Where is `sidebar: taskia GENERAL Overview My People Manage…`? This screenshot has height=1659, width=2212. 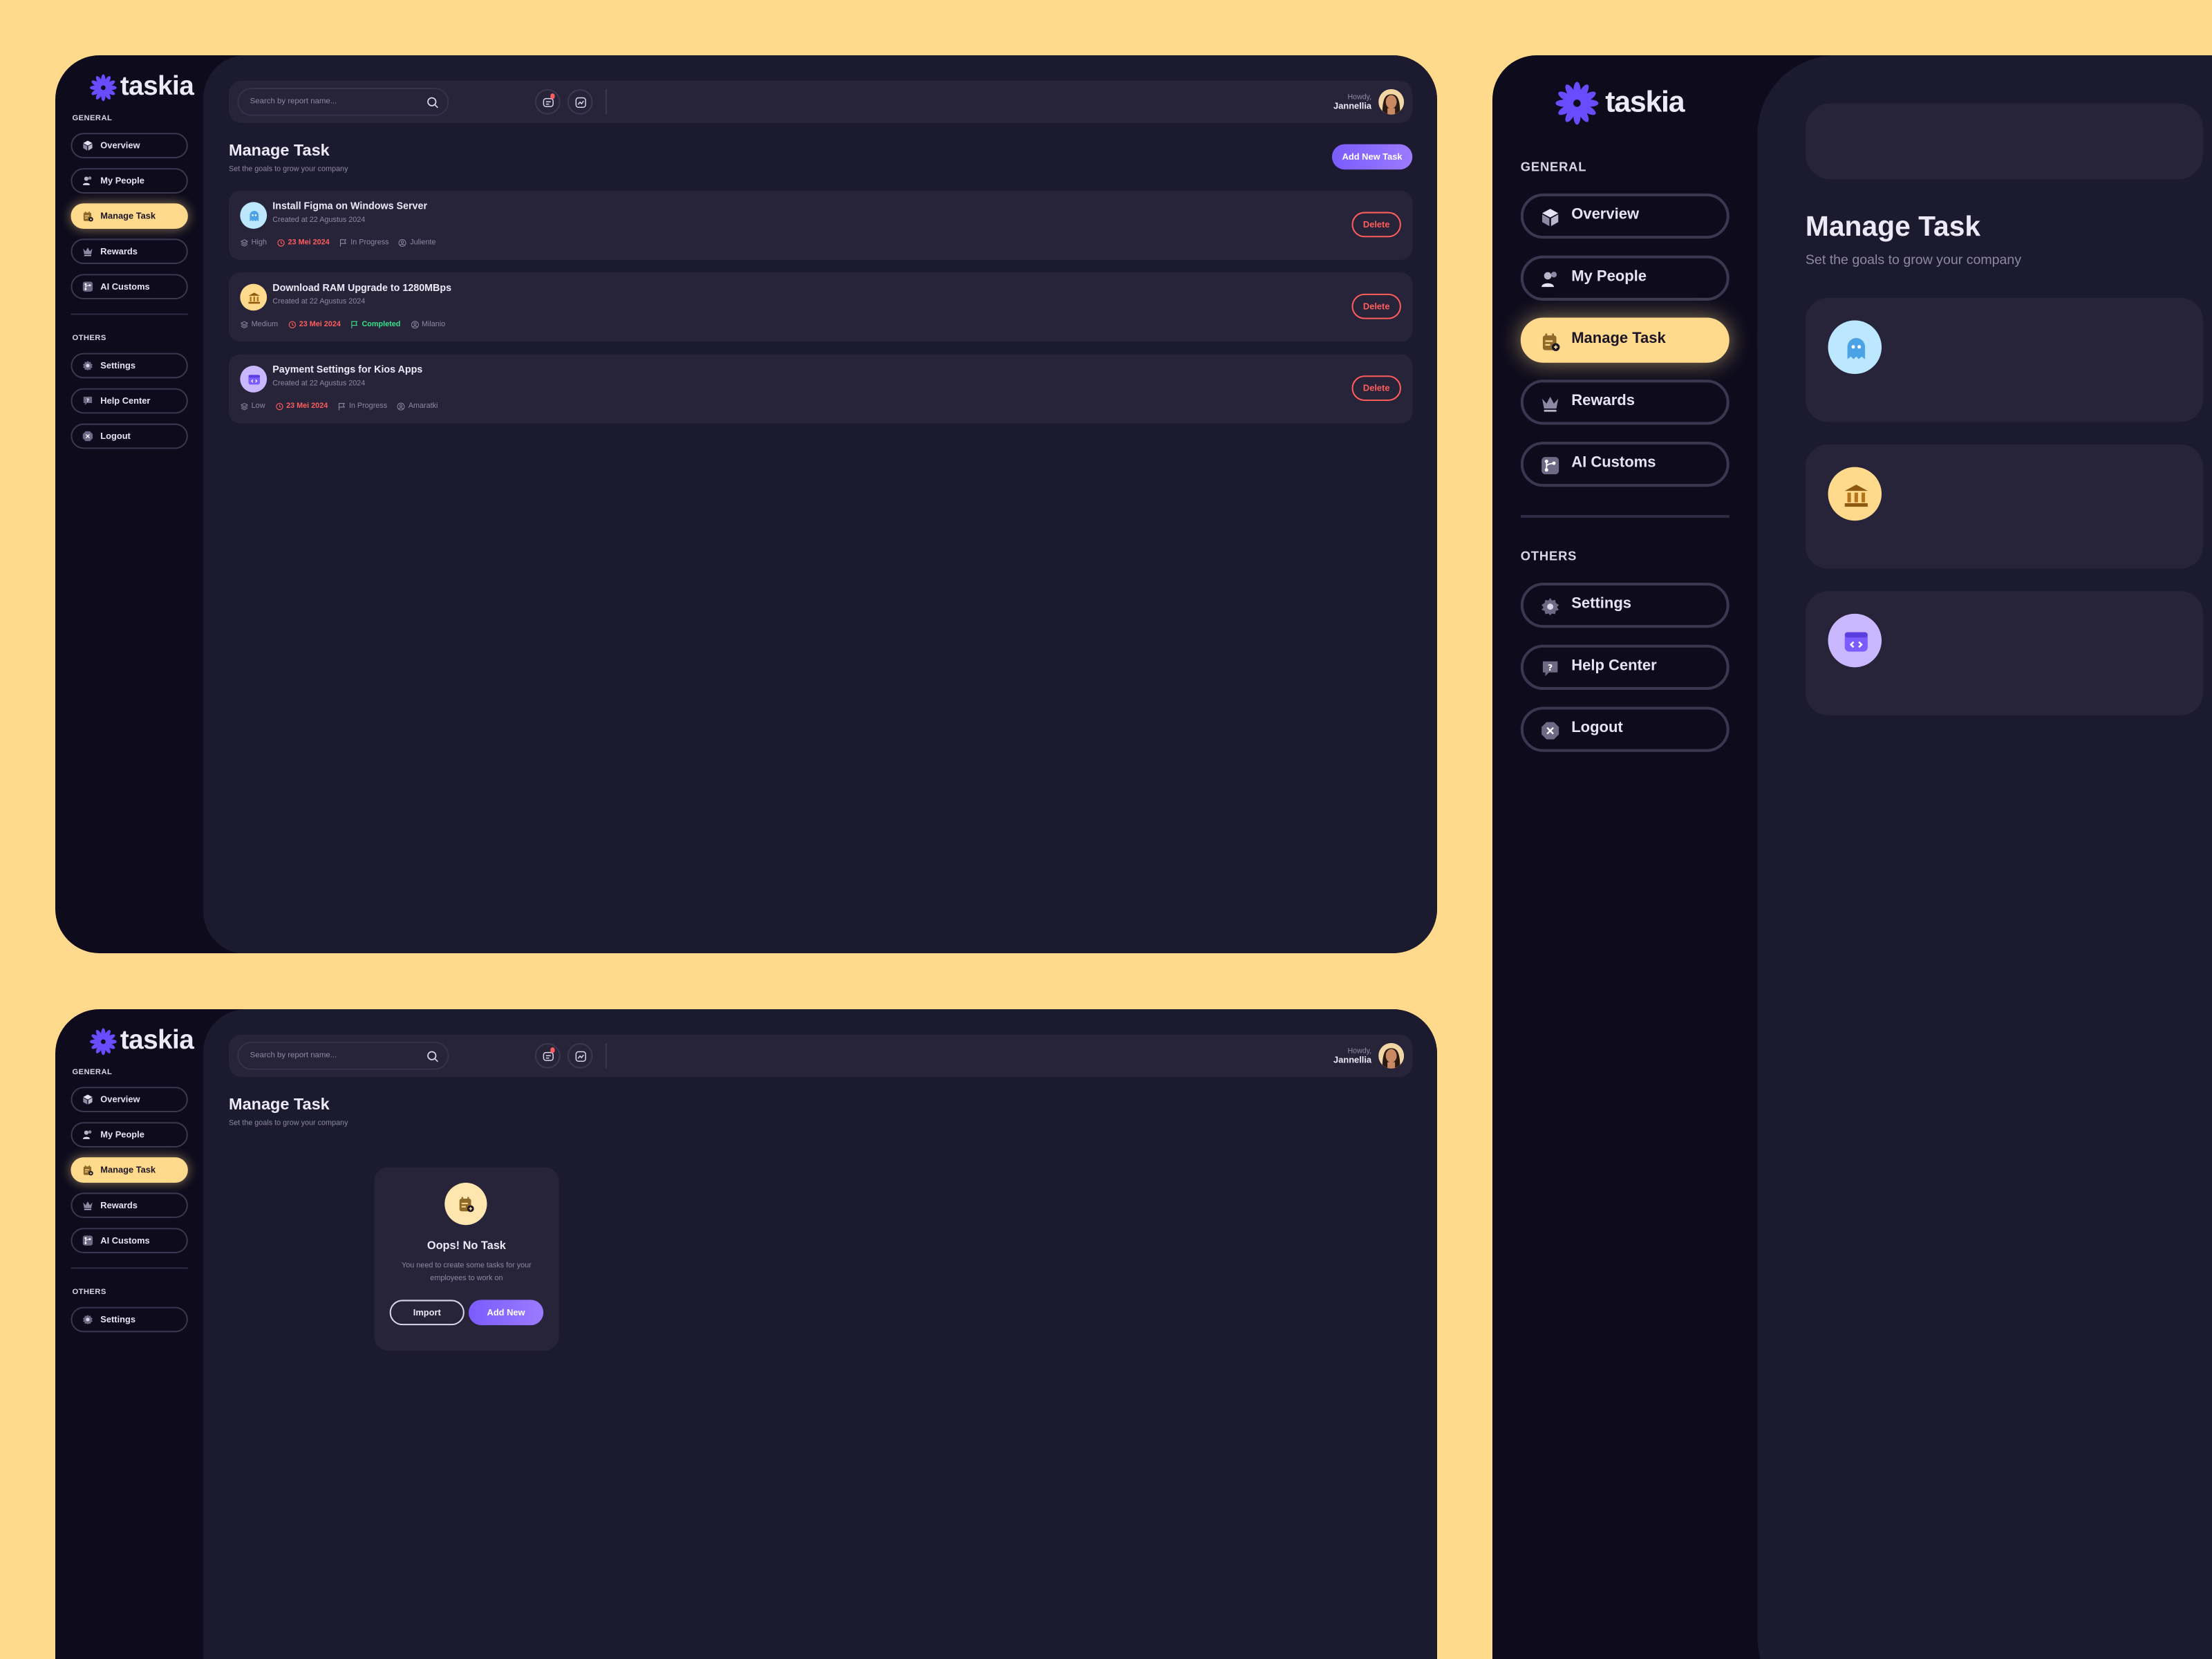
sidebar: taskia GENERAL Overview My People Manage… is located at coordinates (132, 504).